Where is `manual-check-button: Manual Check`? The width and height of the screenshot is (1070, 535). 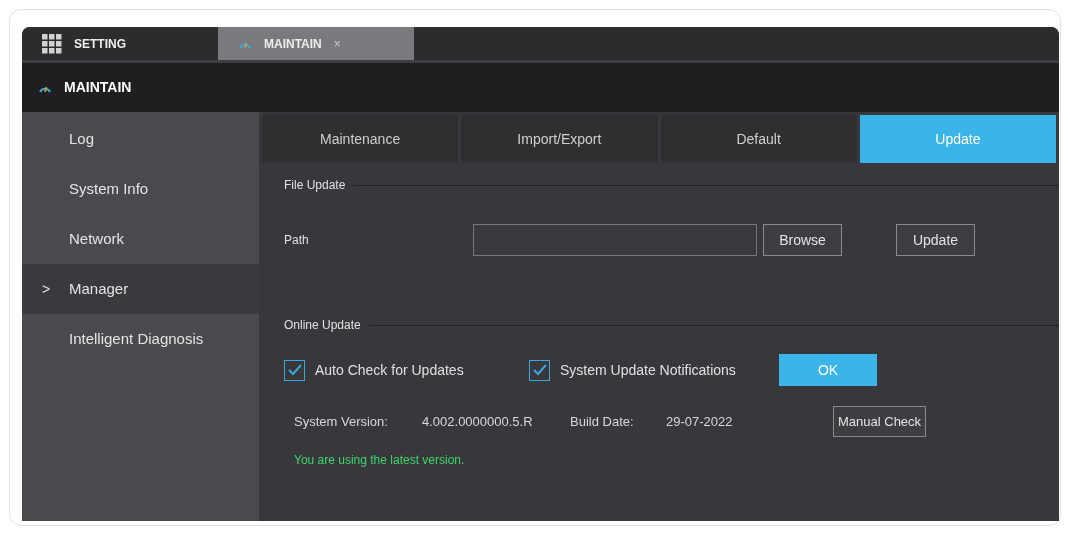
manual-check-button: Manual Check is located at coordinates (880, 421).